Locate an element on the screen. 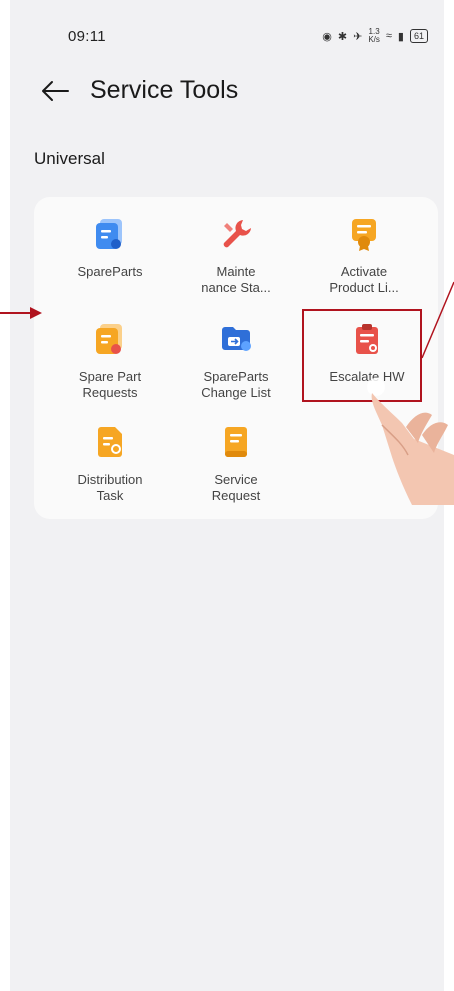 Image resolution: width=454 pixels, height=991 pixels. network-speed: 1.3 K/s is located at coordinates (374, 36).